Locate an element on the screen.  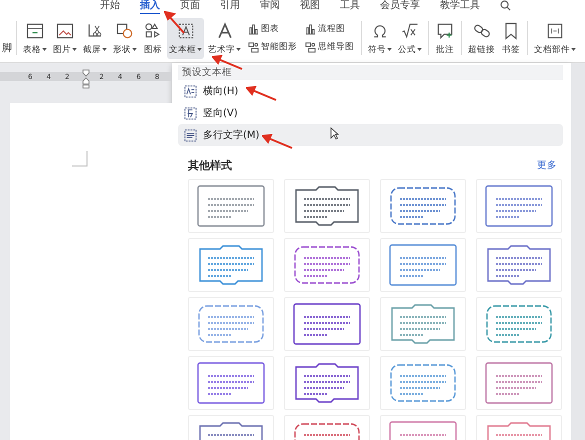
ribbon-button: 截屏 is located at coordinates (95, 38).